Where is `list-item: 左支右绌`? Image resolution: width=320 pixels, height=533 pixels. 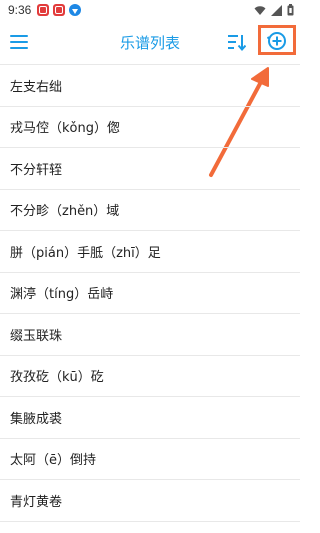
list-item: 左支右绌 is located at coordinates (150, 86).